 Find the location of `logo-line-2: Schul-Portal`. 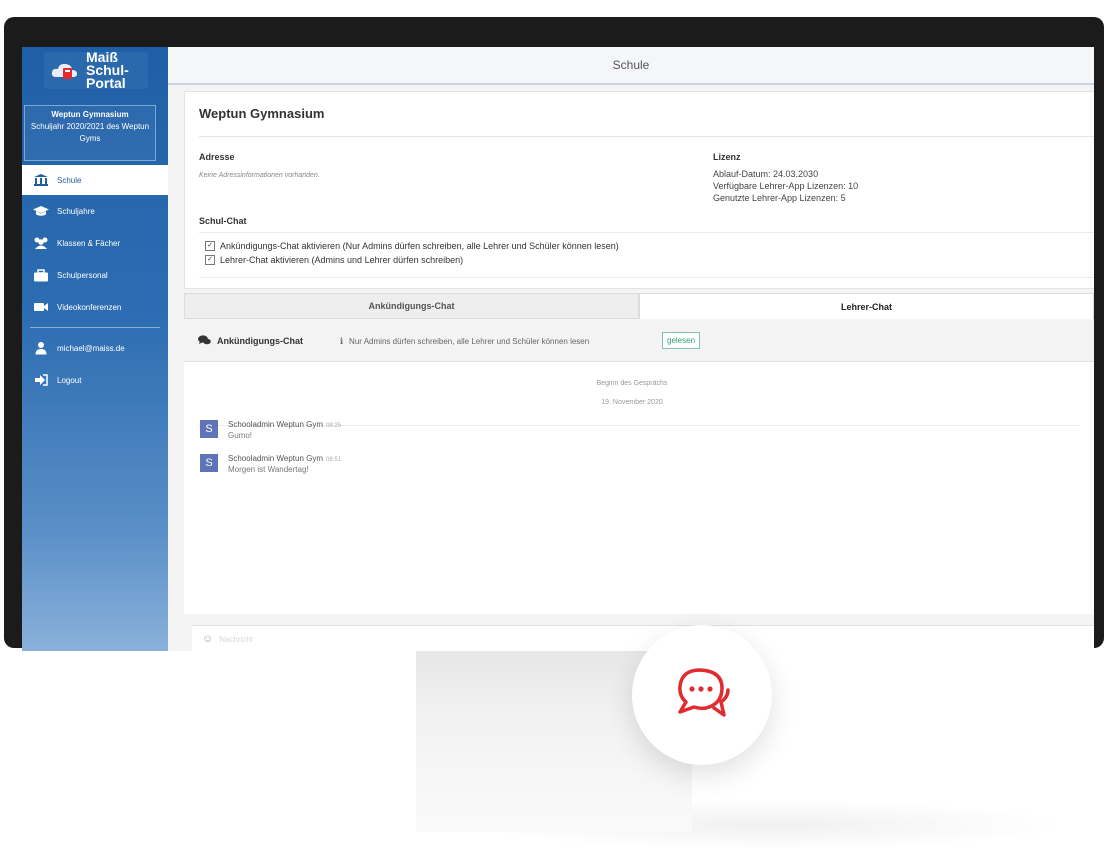

logo-line-2: Schul-Portal is located at coordinates (107, 76).